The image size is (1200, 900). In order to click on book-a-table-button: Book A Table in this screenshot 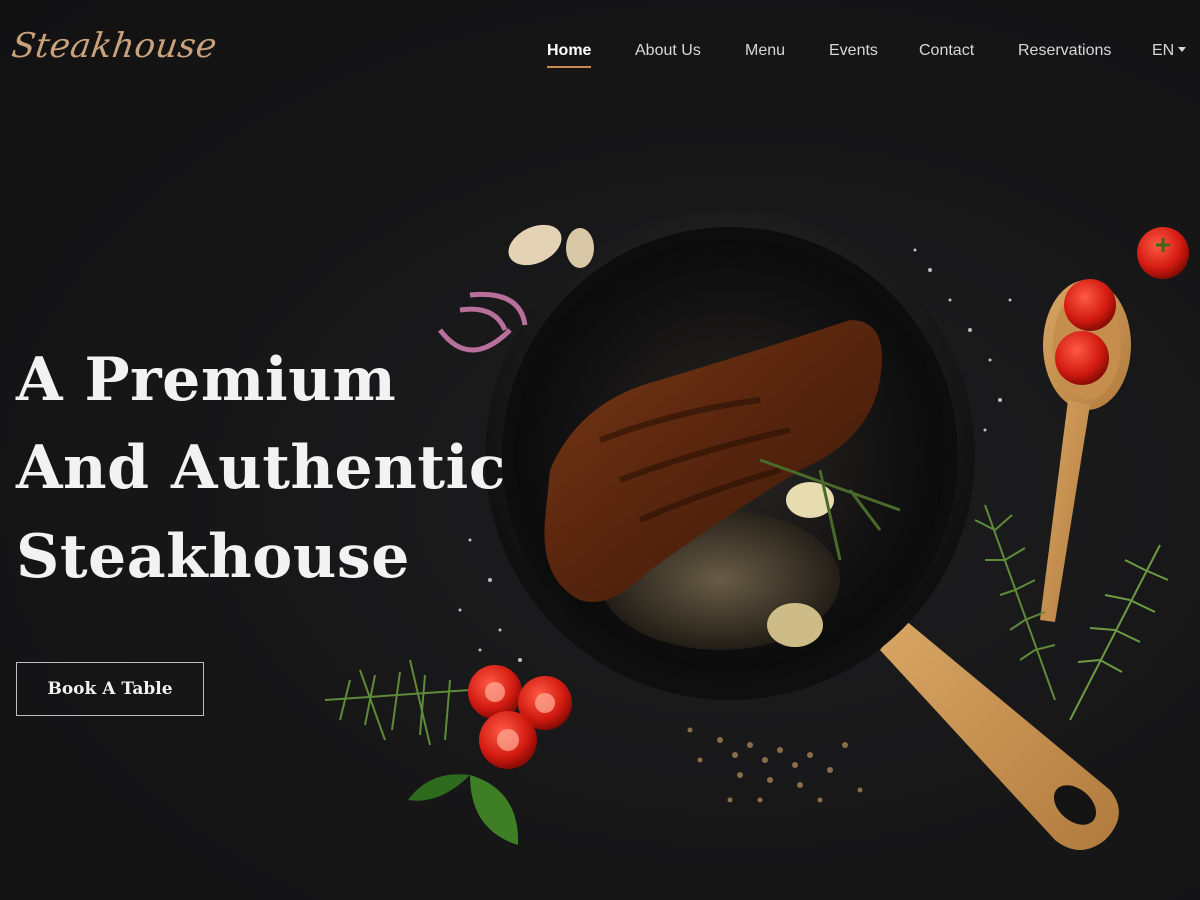, I will do `click(110, 689)`.